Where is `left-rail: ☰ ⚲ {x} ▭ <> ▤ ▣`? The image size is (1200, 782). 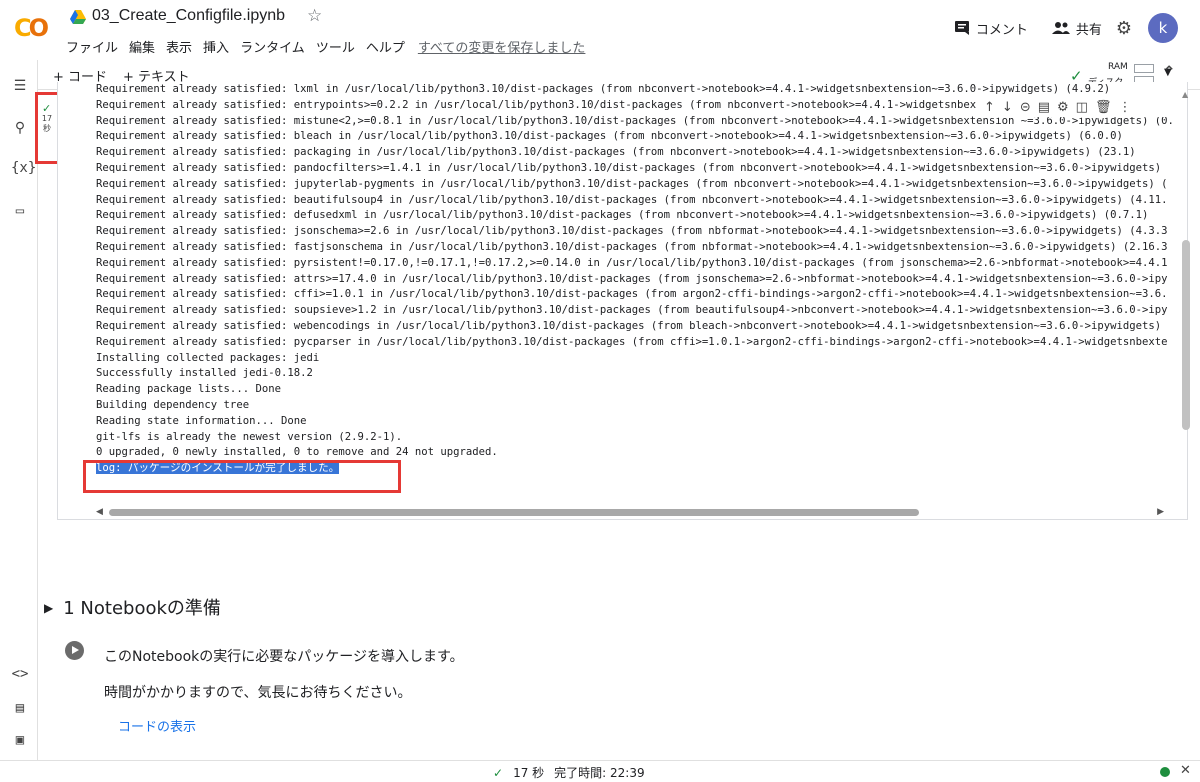 left-rail: ☰ ⚲ {x} ▭ <> ▤ ▣ is located at coordinates (19, 410).